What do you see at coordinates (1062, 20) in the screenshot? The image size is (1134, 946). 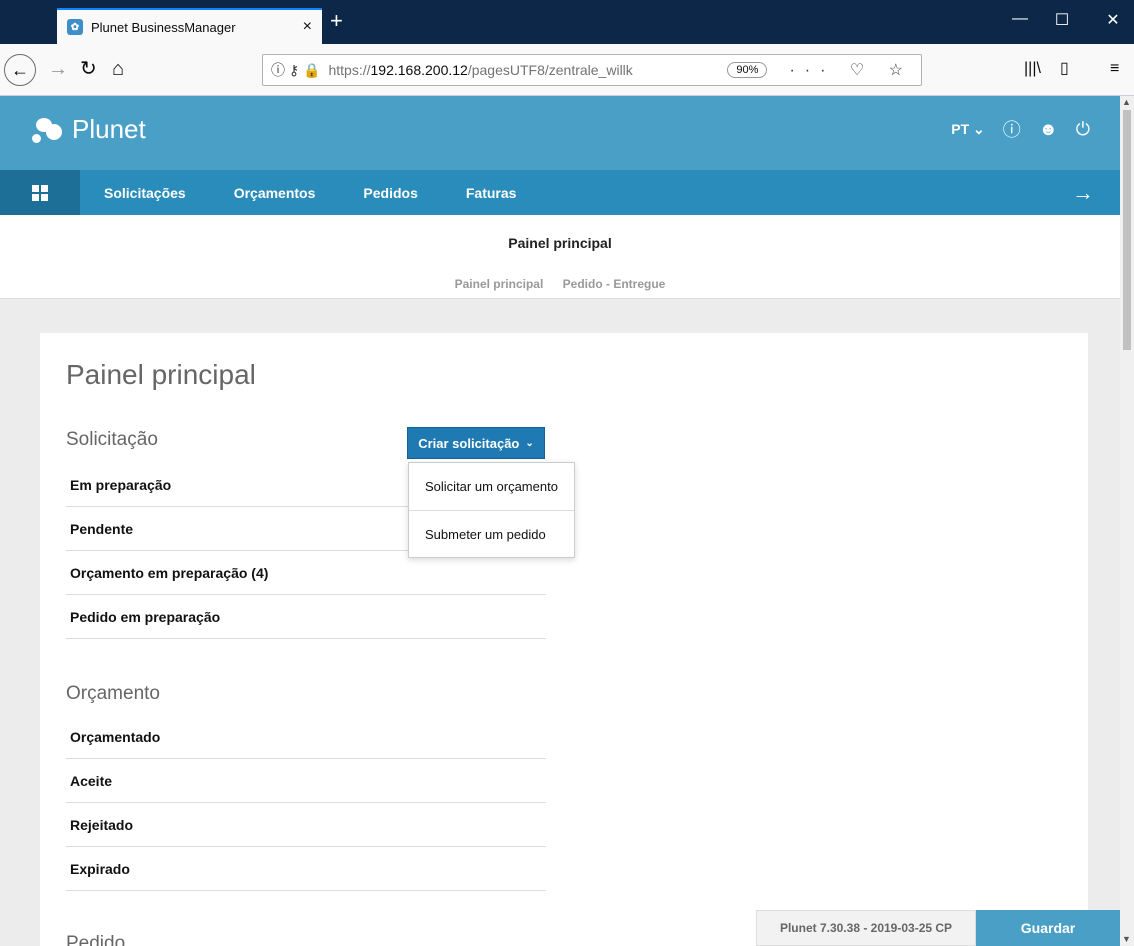 I see `maximize-button: ☐` at bounding box center [1062, 20].